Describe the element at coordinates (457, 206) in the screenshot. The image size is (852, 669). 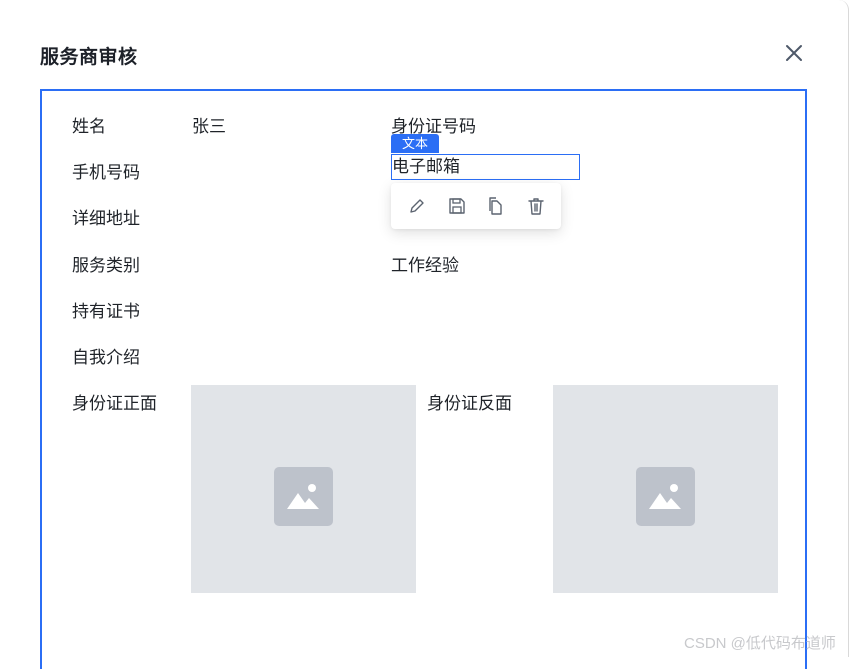
I see `save-icon` at that location.